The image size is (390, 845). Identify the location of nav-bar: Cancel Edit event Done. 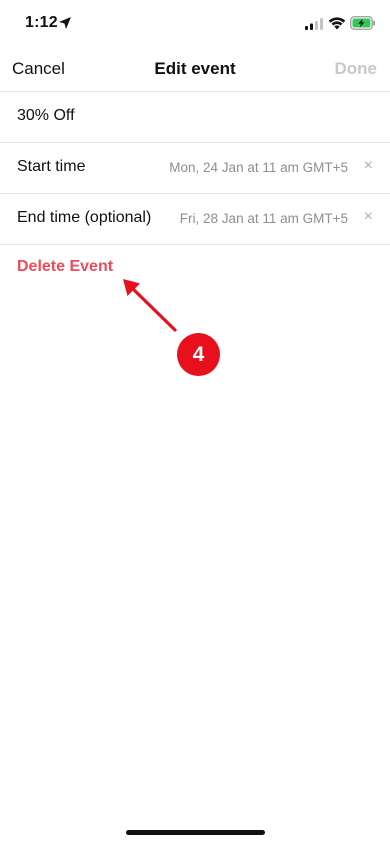
(195, 70).